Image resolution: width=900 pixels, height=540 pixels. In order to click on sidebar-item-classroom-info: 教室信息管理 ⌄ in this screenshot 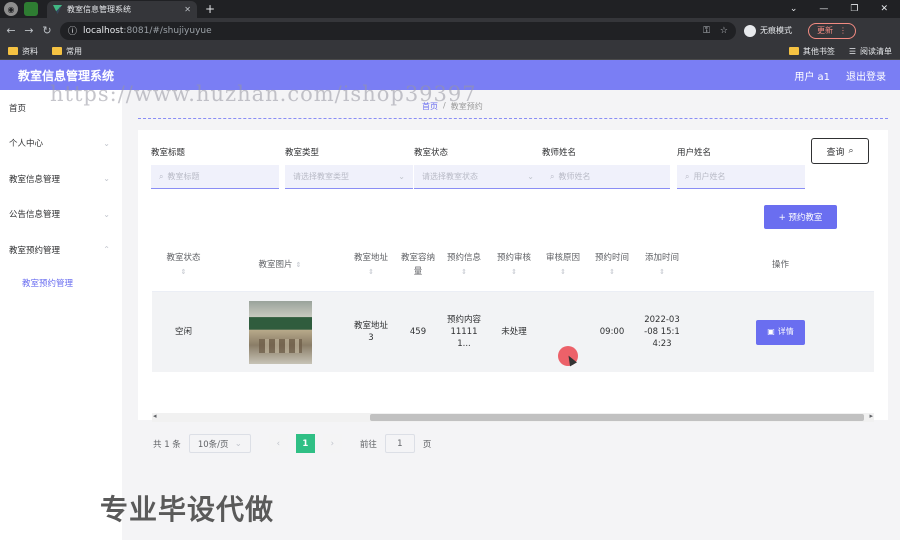, I will do `click(61, 179)`.